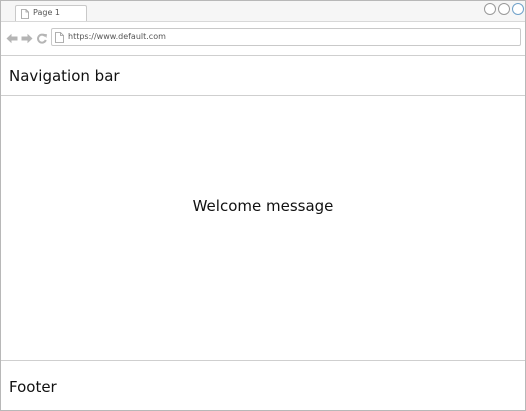 Image resolution: width=526 pixels, height=411 pixels. What do you see at coordinates (117, 36) in the screenshot?
I see `url-text: https://www.default.com` at bounding box center [117, 36].